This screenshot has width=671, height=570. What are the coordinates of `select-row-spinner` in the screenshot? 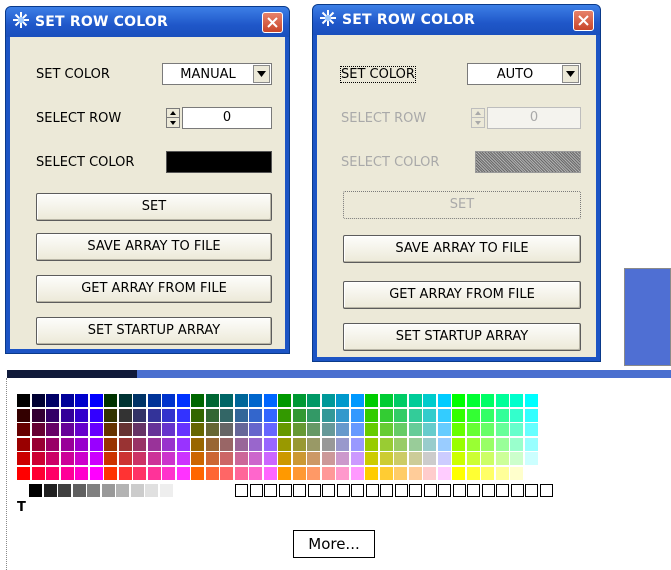 It's located at (173, 118).